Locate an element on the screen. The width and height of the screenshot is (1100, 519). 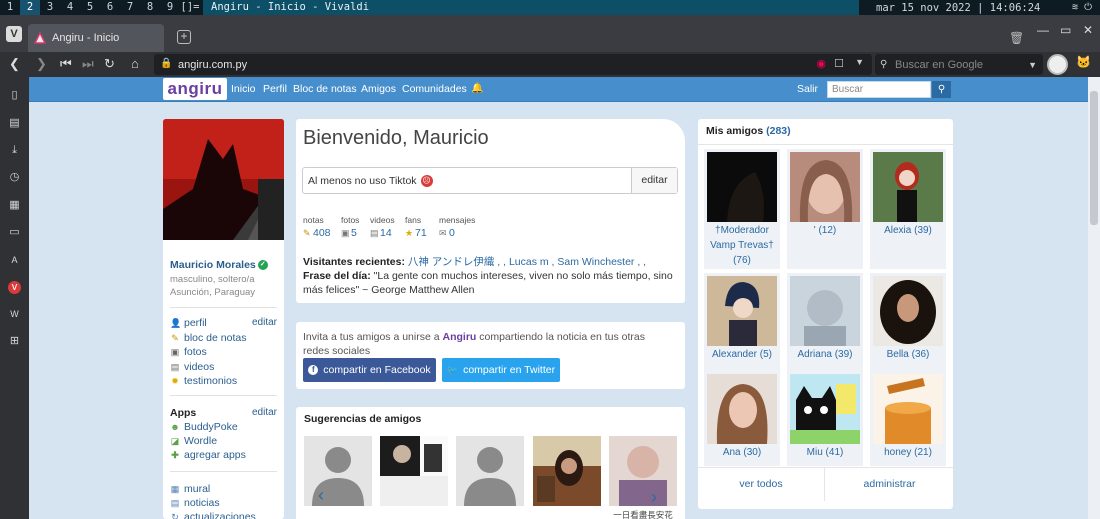
minimize-icon: — is located at coordinates (1043, 30).